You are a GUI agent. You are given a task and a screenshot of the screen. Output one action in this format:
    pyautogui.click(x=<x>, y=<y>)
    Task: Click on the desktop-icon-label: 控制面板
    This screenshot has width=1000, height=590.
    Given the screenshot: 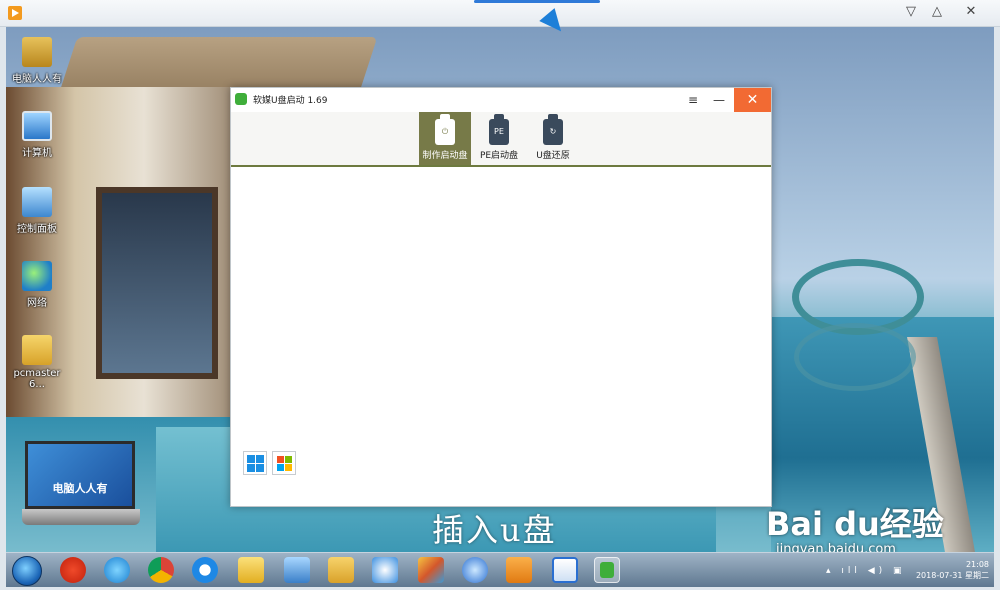 What is the action you would take?
    pyautogui.click(x=37, y=229)
    